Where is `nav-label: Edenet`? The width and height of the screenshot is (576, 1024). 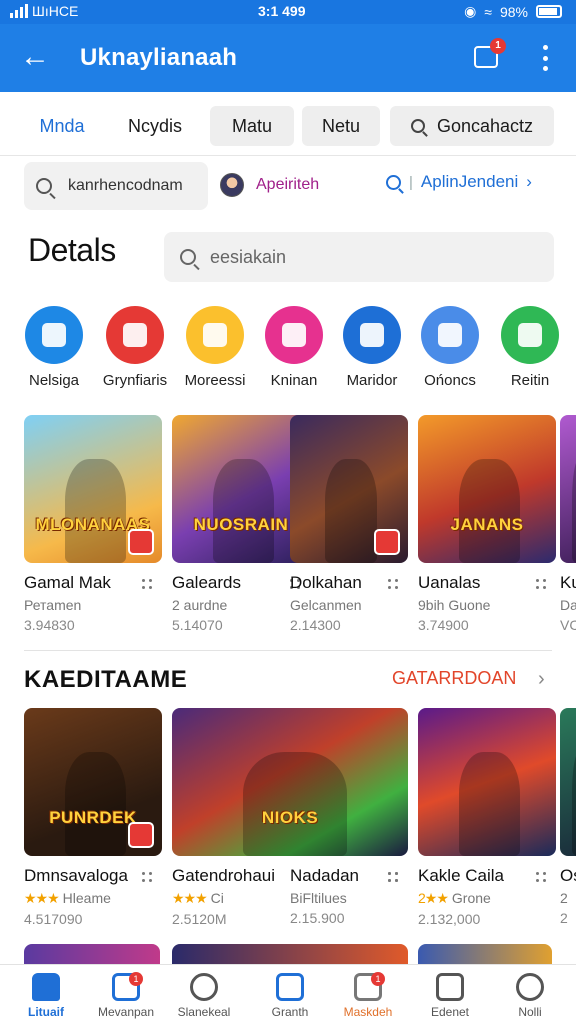 nav-label: Edenet is located at coordinates (450, 1012).